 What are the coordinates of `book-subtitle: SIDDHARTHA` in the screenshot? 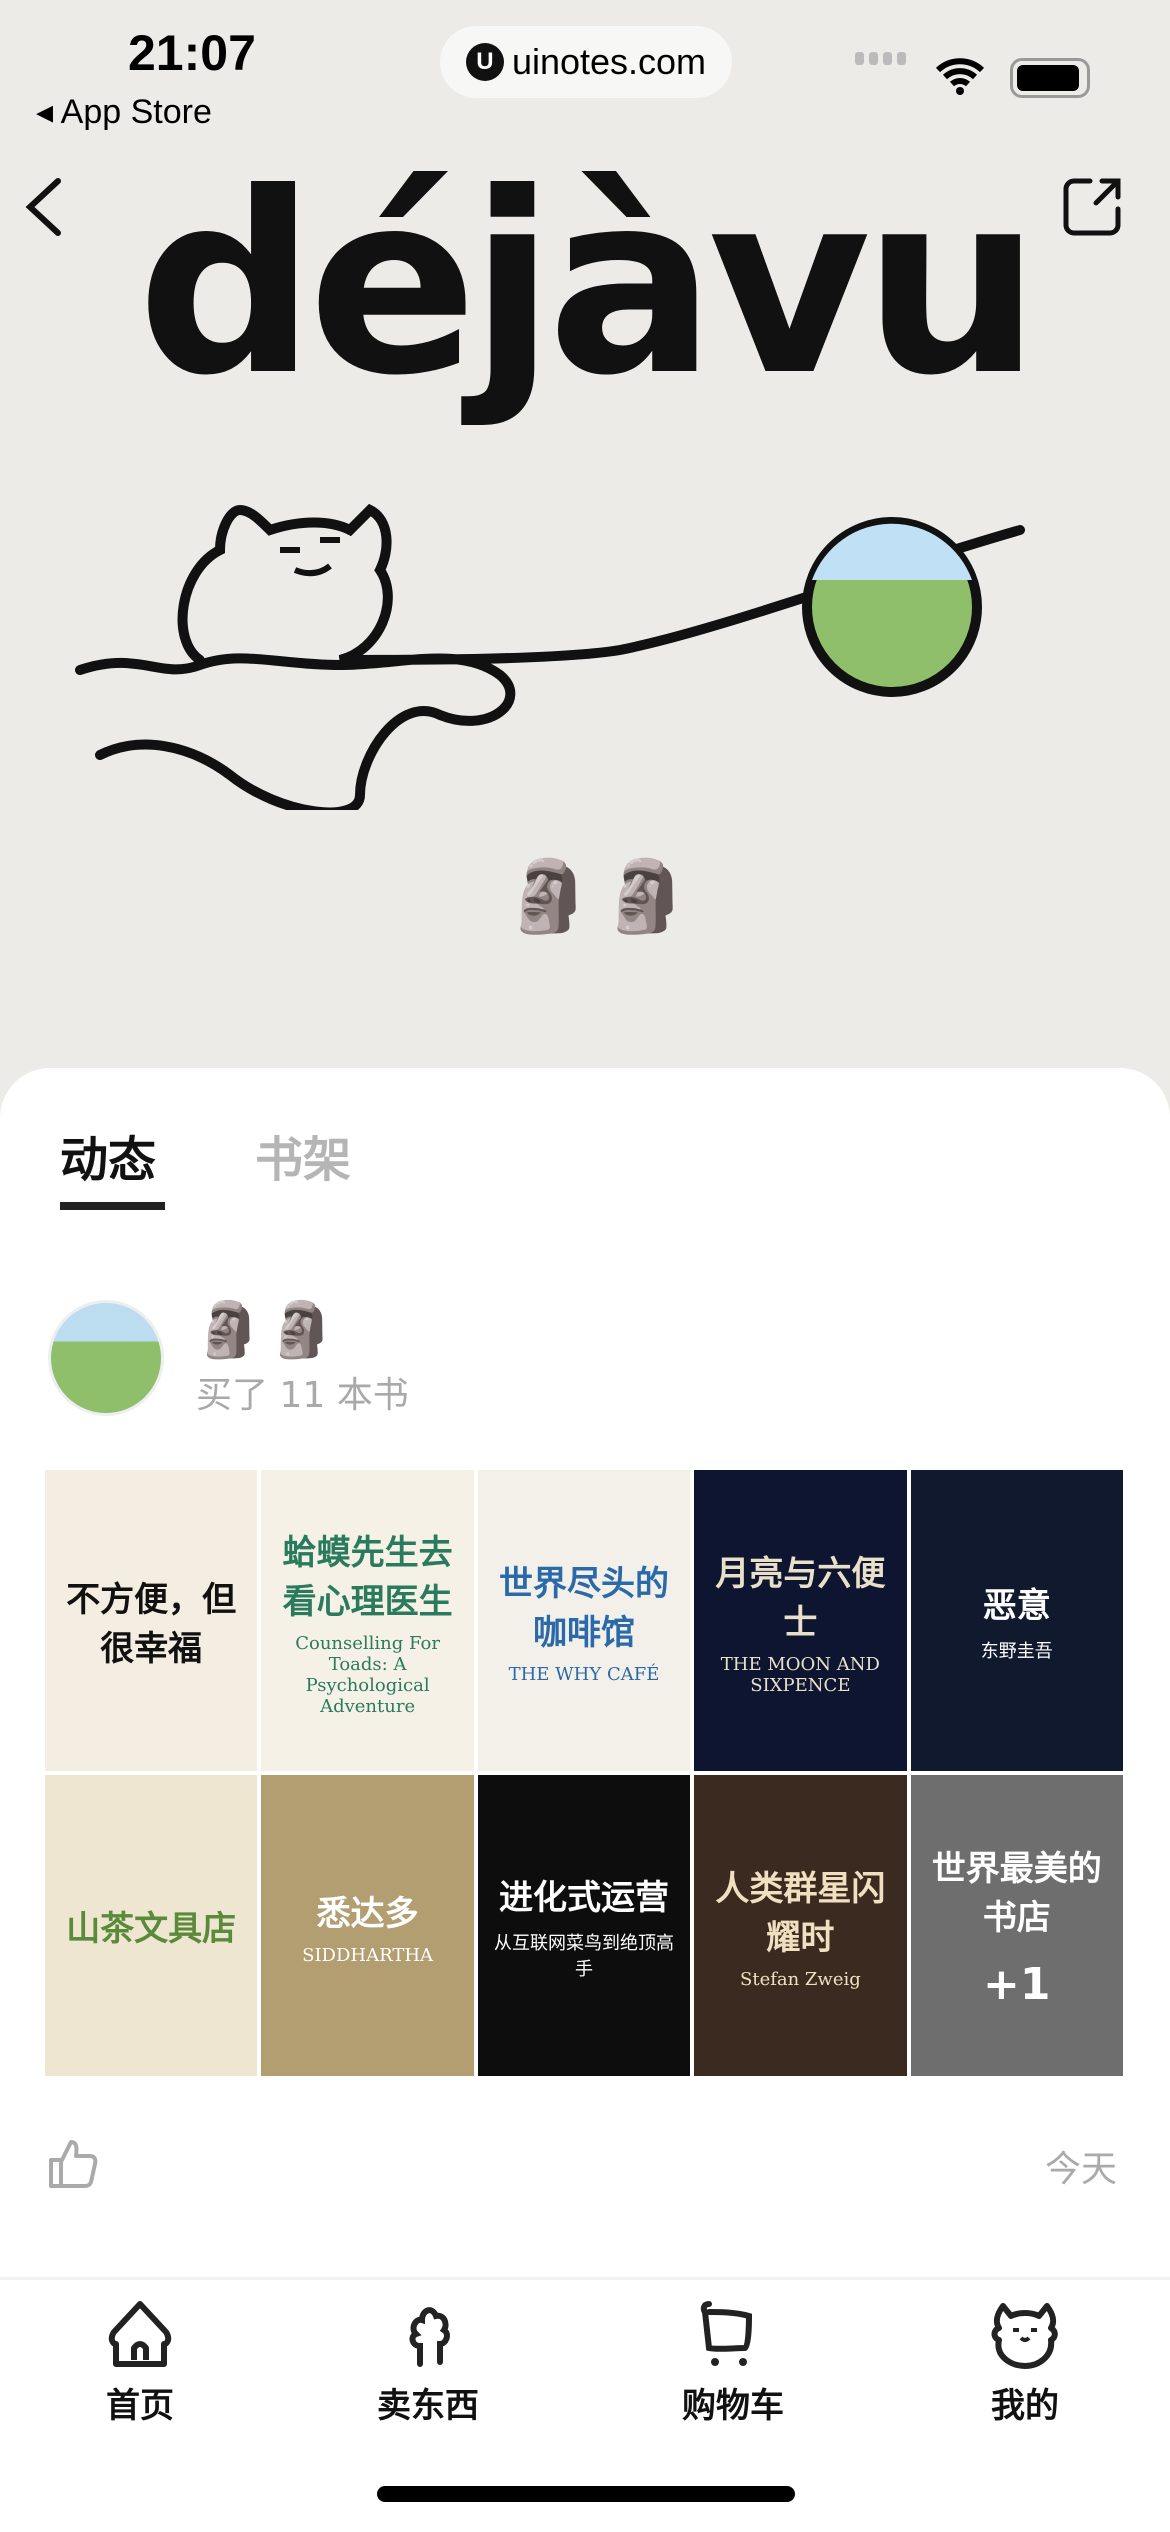 It's located at (368, 1955).